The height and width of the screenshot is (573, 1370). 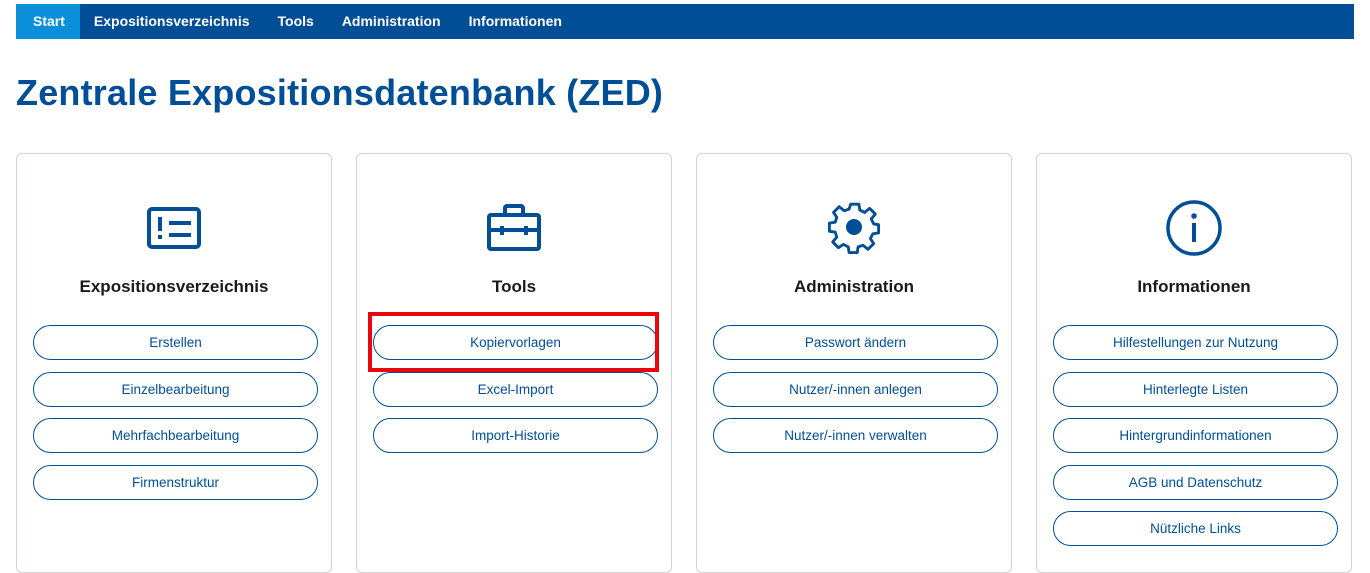 I want to click on excel-import-button: Excel-Import, so click(x=515, y=389).